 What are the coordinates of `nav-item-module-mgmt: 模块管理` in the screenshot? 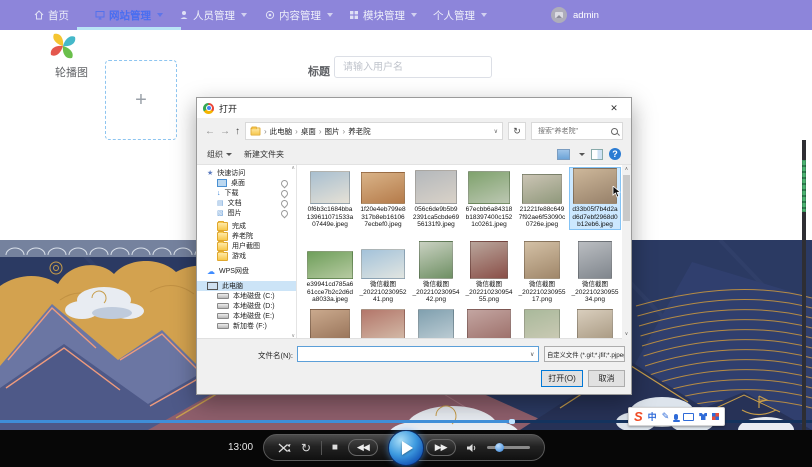 It's located at (383, 15).